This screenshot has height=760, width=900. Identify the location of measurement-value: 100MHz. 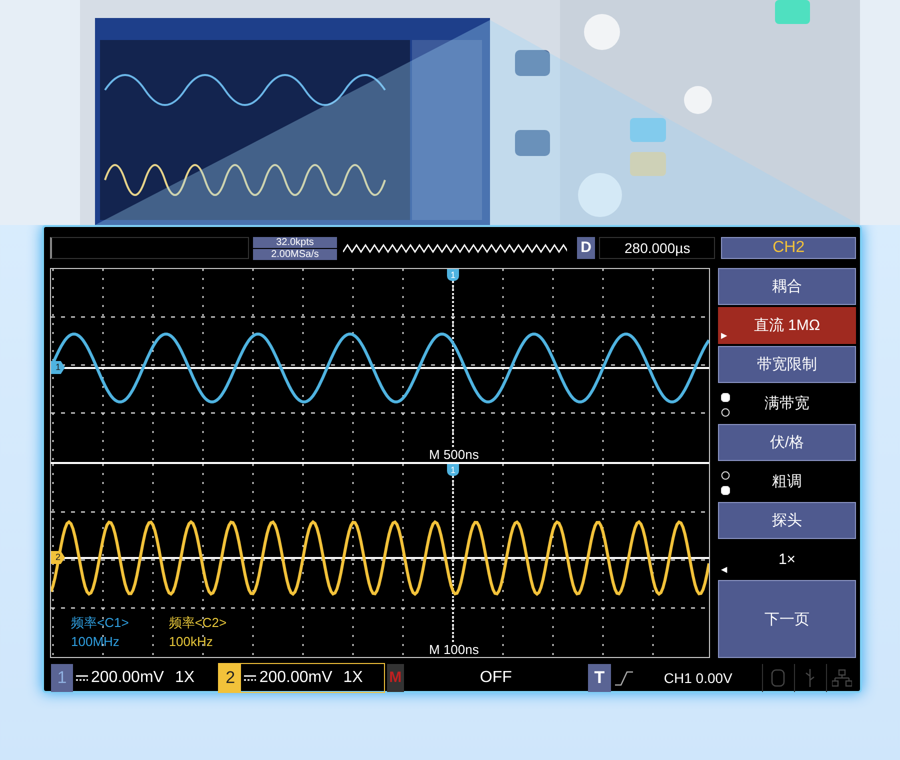
(95, 641).